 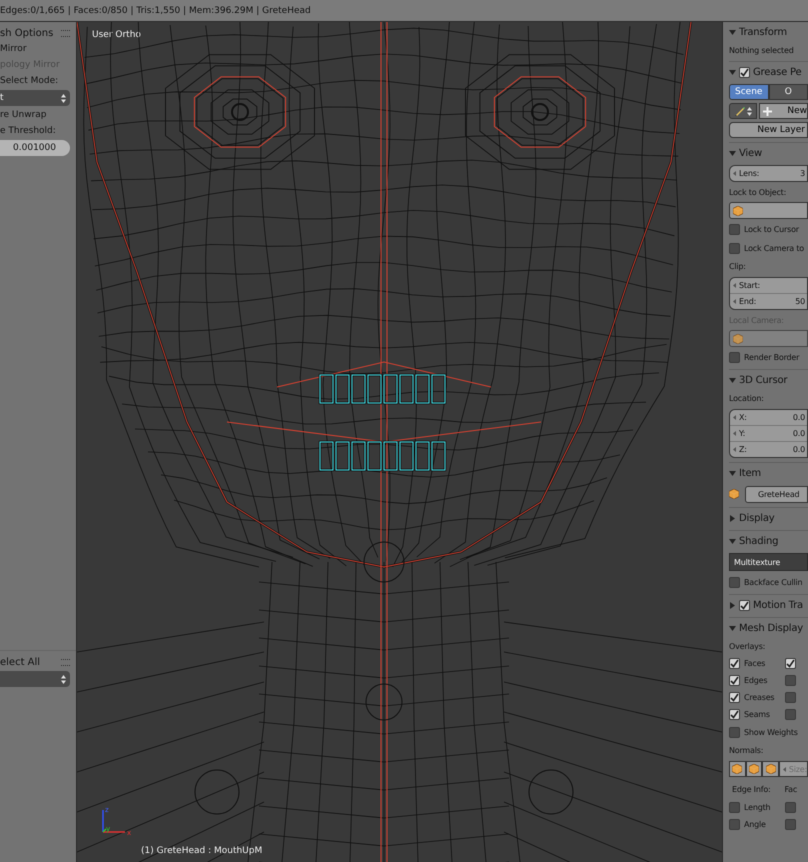 I want to click on field-name: Z:, so click(x=743, y=449).